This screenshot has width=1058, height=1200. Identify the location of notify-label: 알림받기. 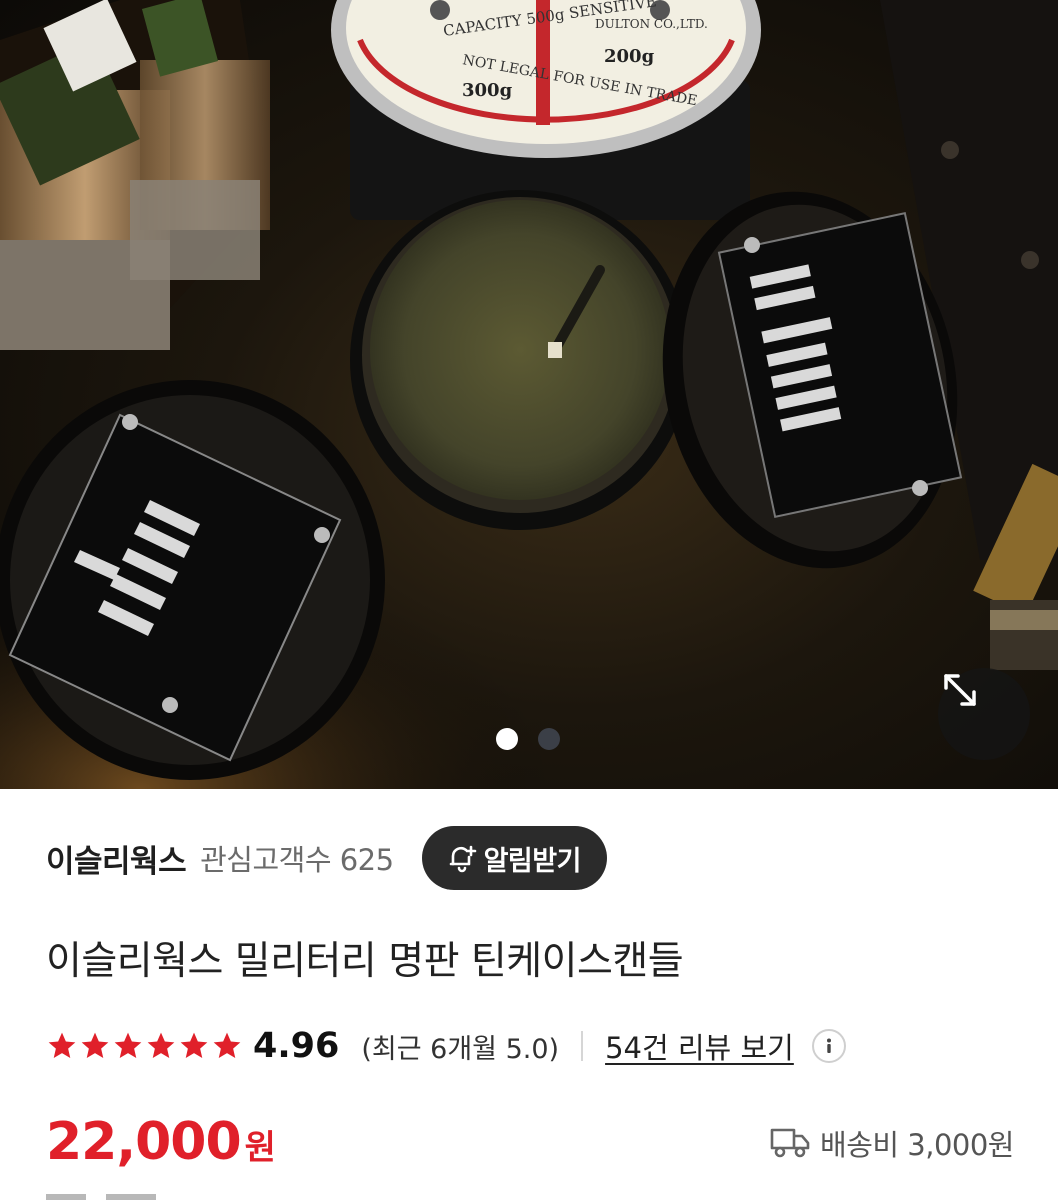
(532, 861).